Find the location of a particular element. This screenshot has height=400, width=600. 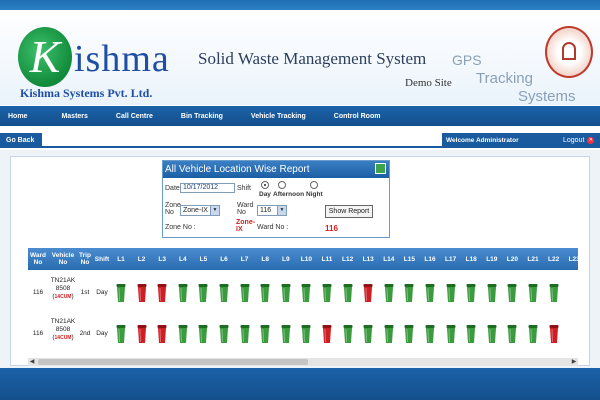

header-location: L5 is located at coordinates (203, 259).